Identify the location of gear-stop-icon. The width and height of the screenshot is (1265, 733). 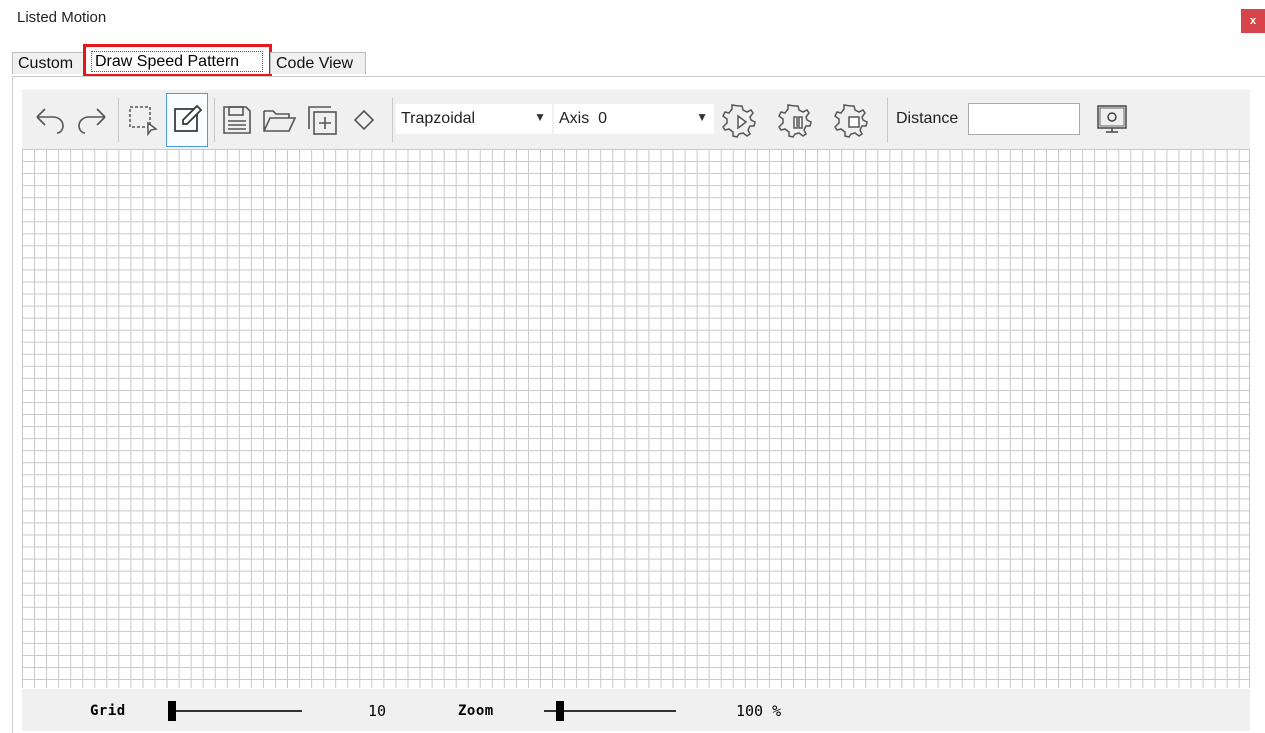
(851, 121).